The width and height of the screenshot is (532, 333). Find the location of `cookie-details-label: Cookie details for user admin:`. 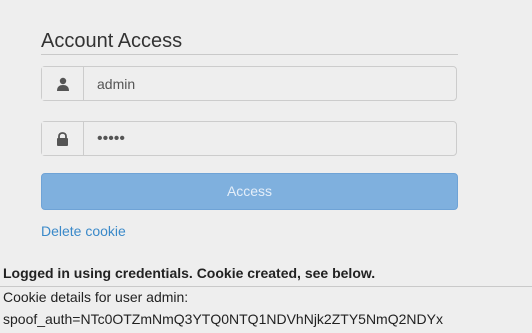

cookie-details-label: Cookie details for user admin: is located at coordinates (96, 297).